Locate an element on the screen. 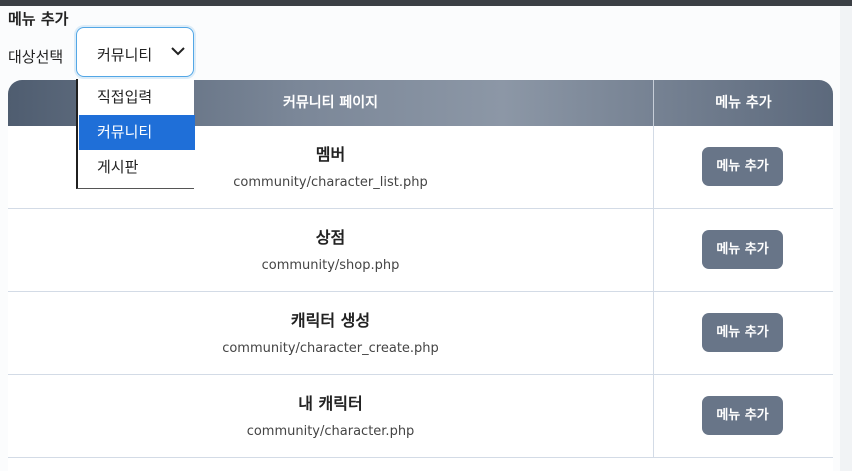 The height and width of the screenshot is (471, 852). header-menu-add: 메뉴 추가 is located at coordinates (743, 103).